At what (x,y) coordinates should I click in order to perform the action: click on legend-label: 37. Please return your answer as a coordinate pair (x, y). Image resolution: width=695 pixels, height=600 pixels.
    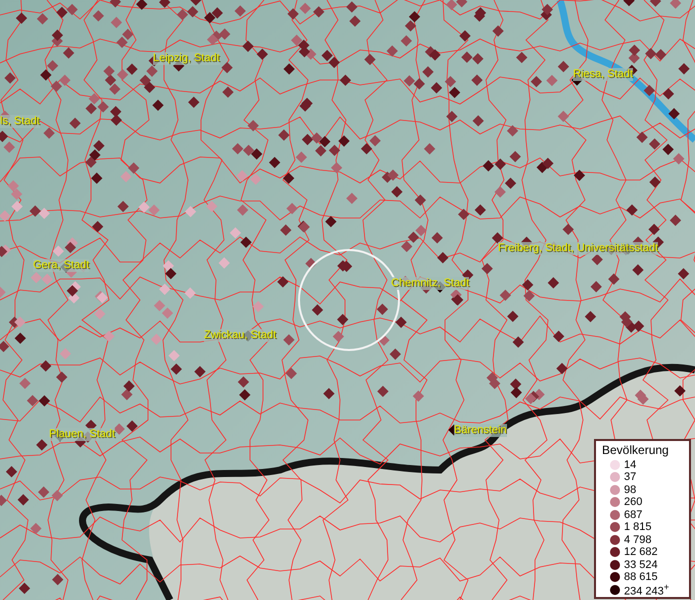
    Looking at the image, I should click on (630, 477).